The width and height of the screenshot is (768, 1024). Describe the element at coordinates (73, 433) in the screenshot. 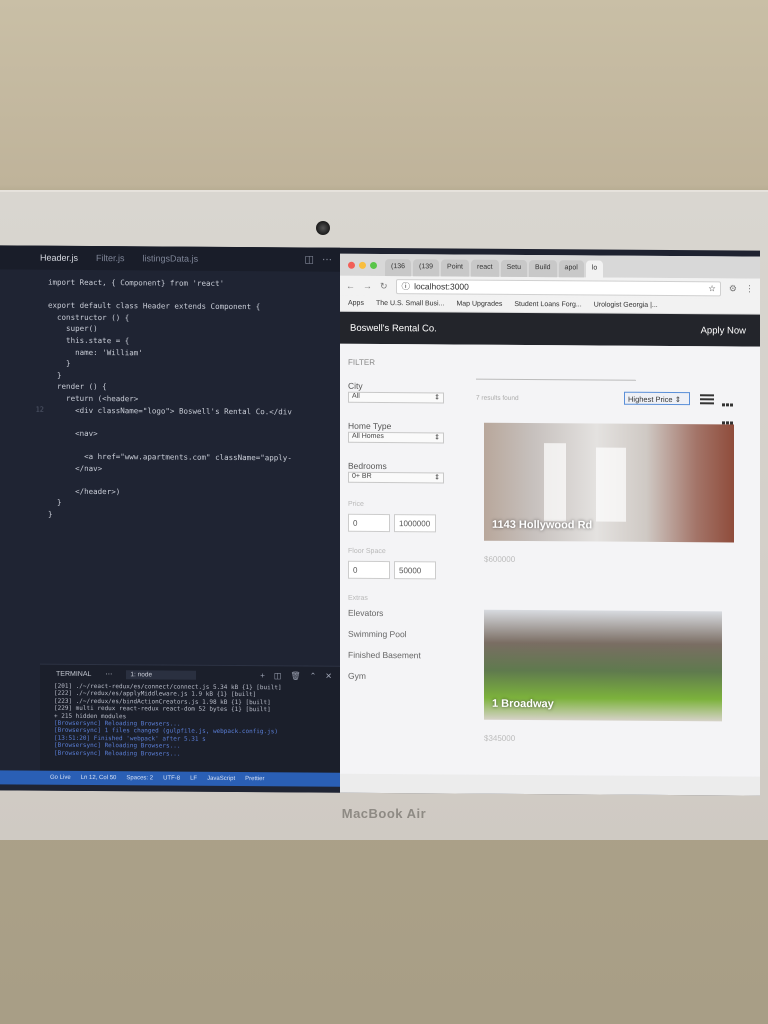

I see `code-line: <nav>` at that location.